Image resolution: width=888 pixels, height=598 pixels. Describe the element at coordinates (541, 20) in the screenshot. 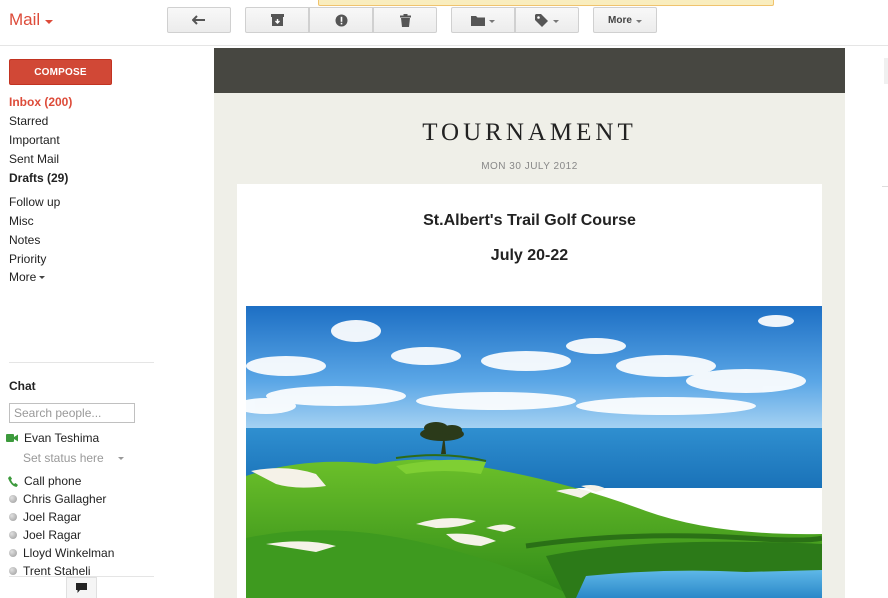

I see `label-tag-icon` at that location.